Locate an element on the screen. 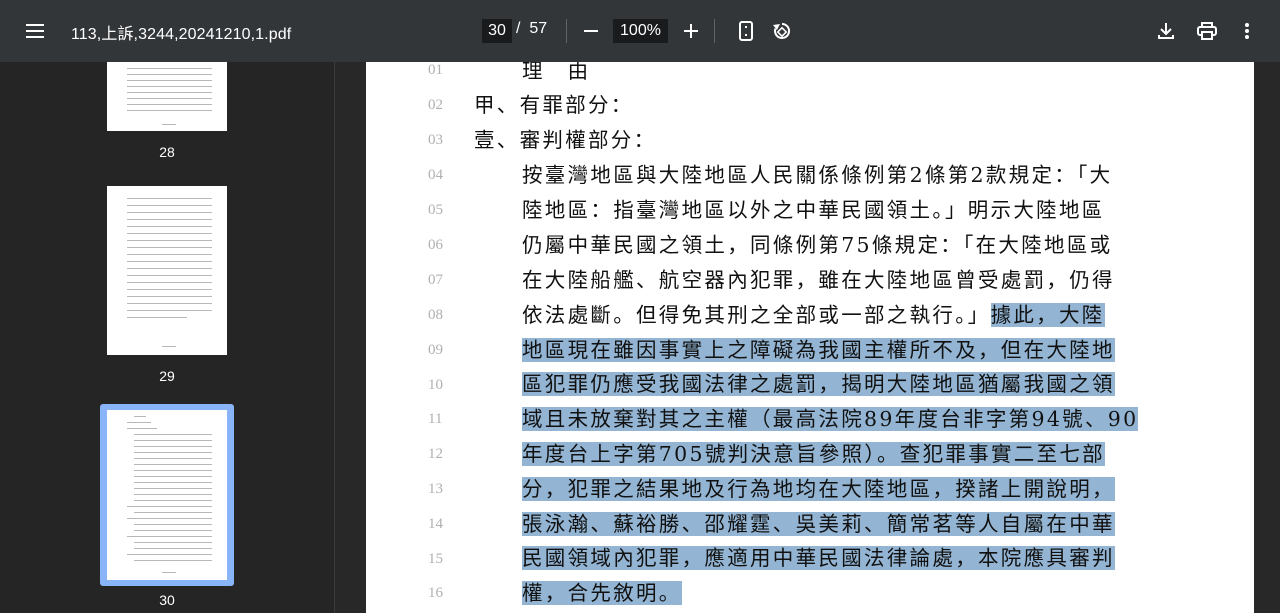  line-number: 14 is located at coordinates (435, 524).